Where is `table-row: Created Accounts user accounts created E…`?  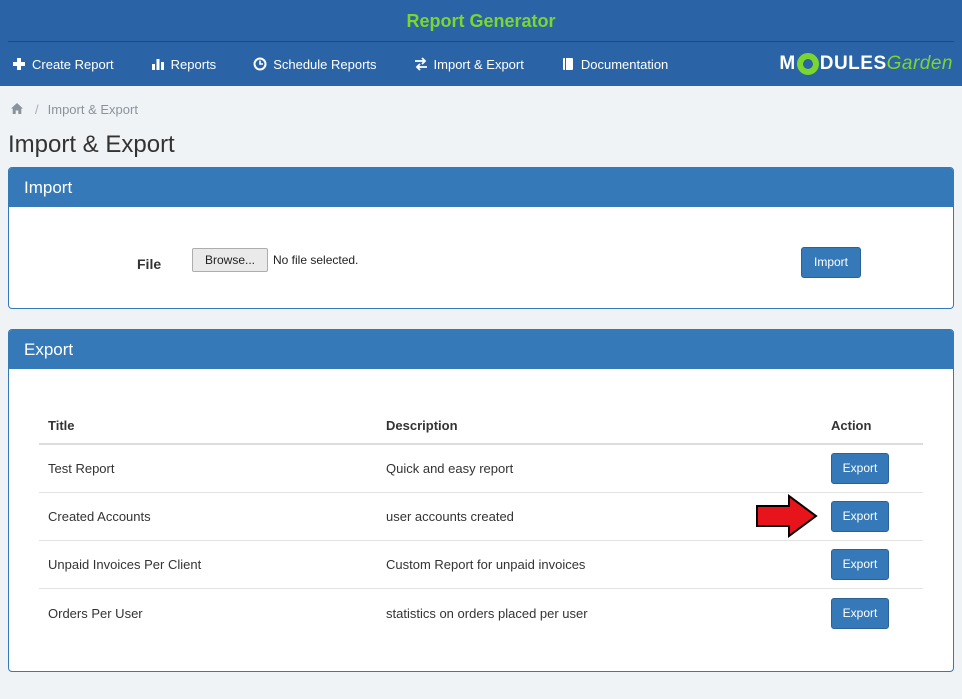
table-row: Created Accounts user accounts created E… is located at coordinates (481, 517).